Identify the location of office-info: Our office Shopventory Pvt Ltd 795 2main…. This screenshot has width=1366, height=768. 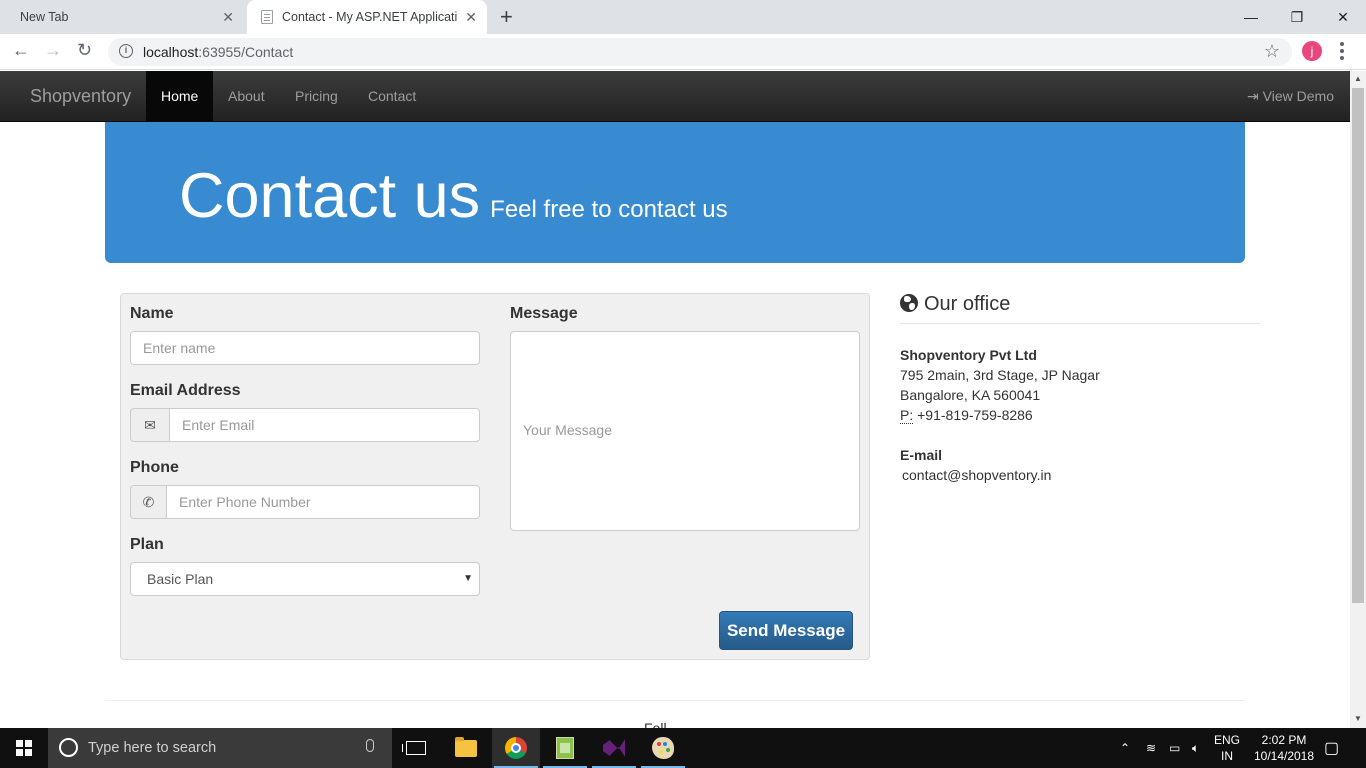
(1080, 388).